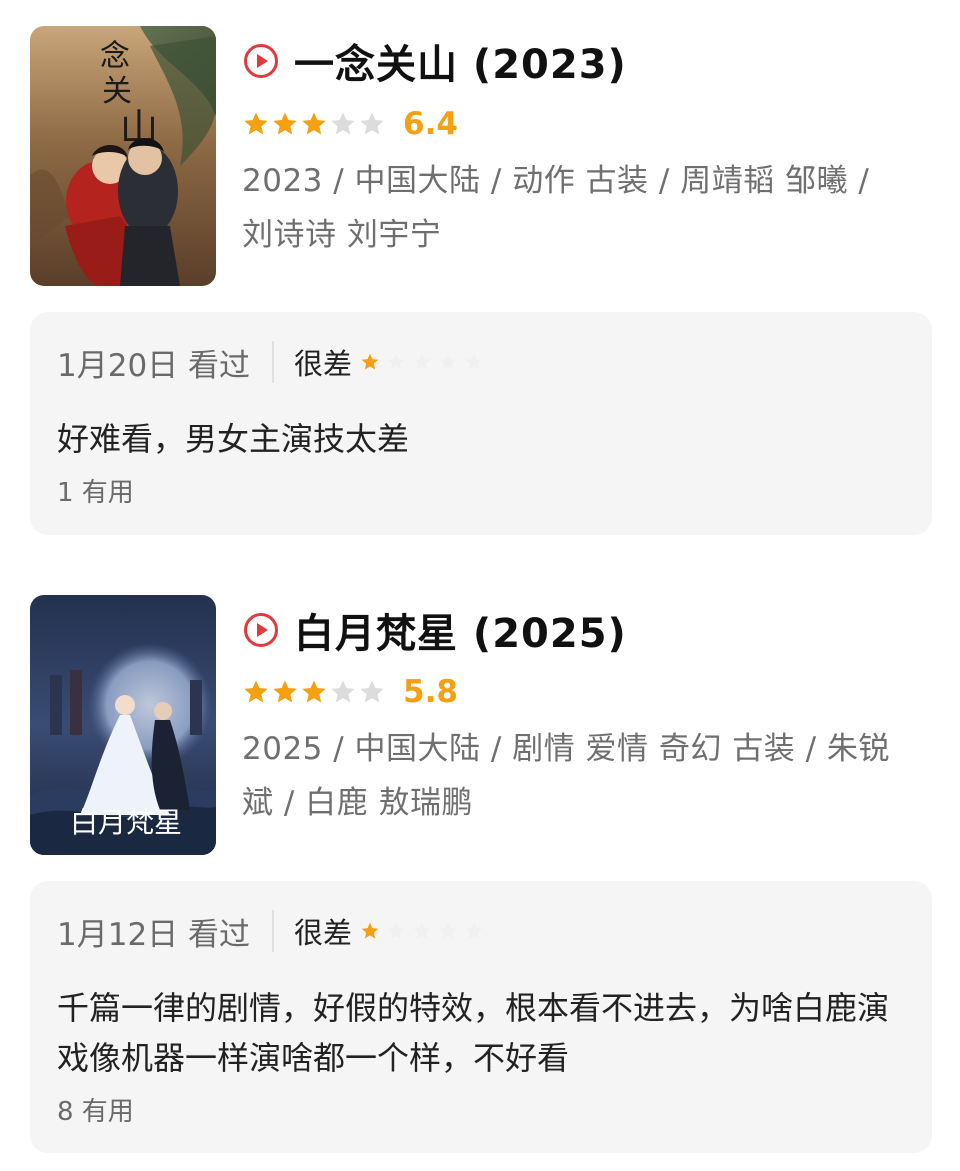  Describe the element at coordinates (126, 822) in the screenshot. I see `svg-text: 白月梵星` at that location.